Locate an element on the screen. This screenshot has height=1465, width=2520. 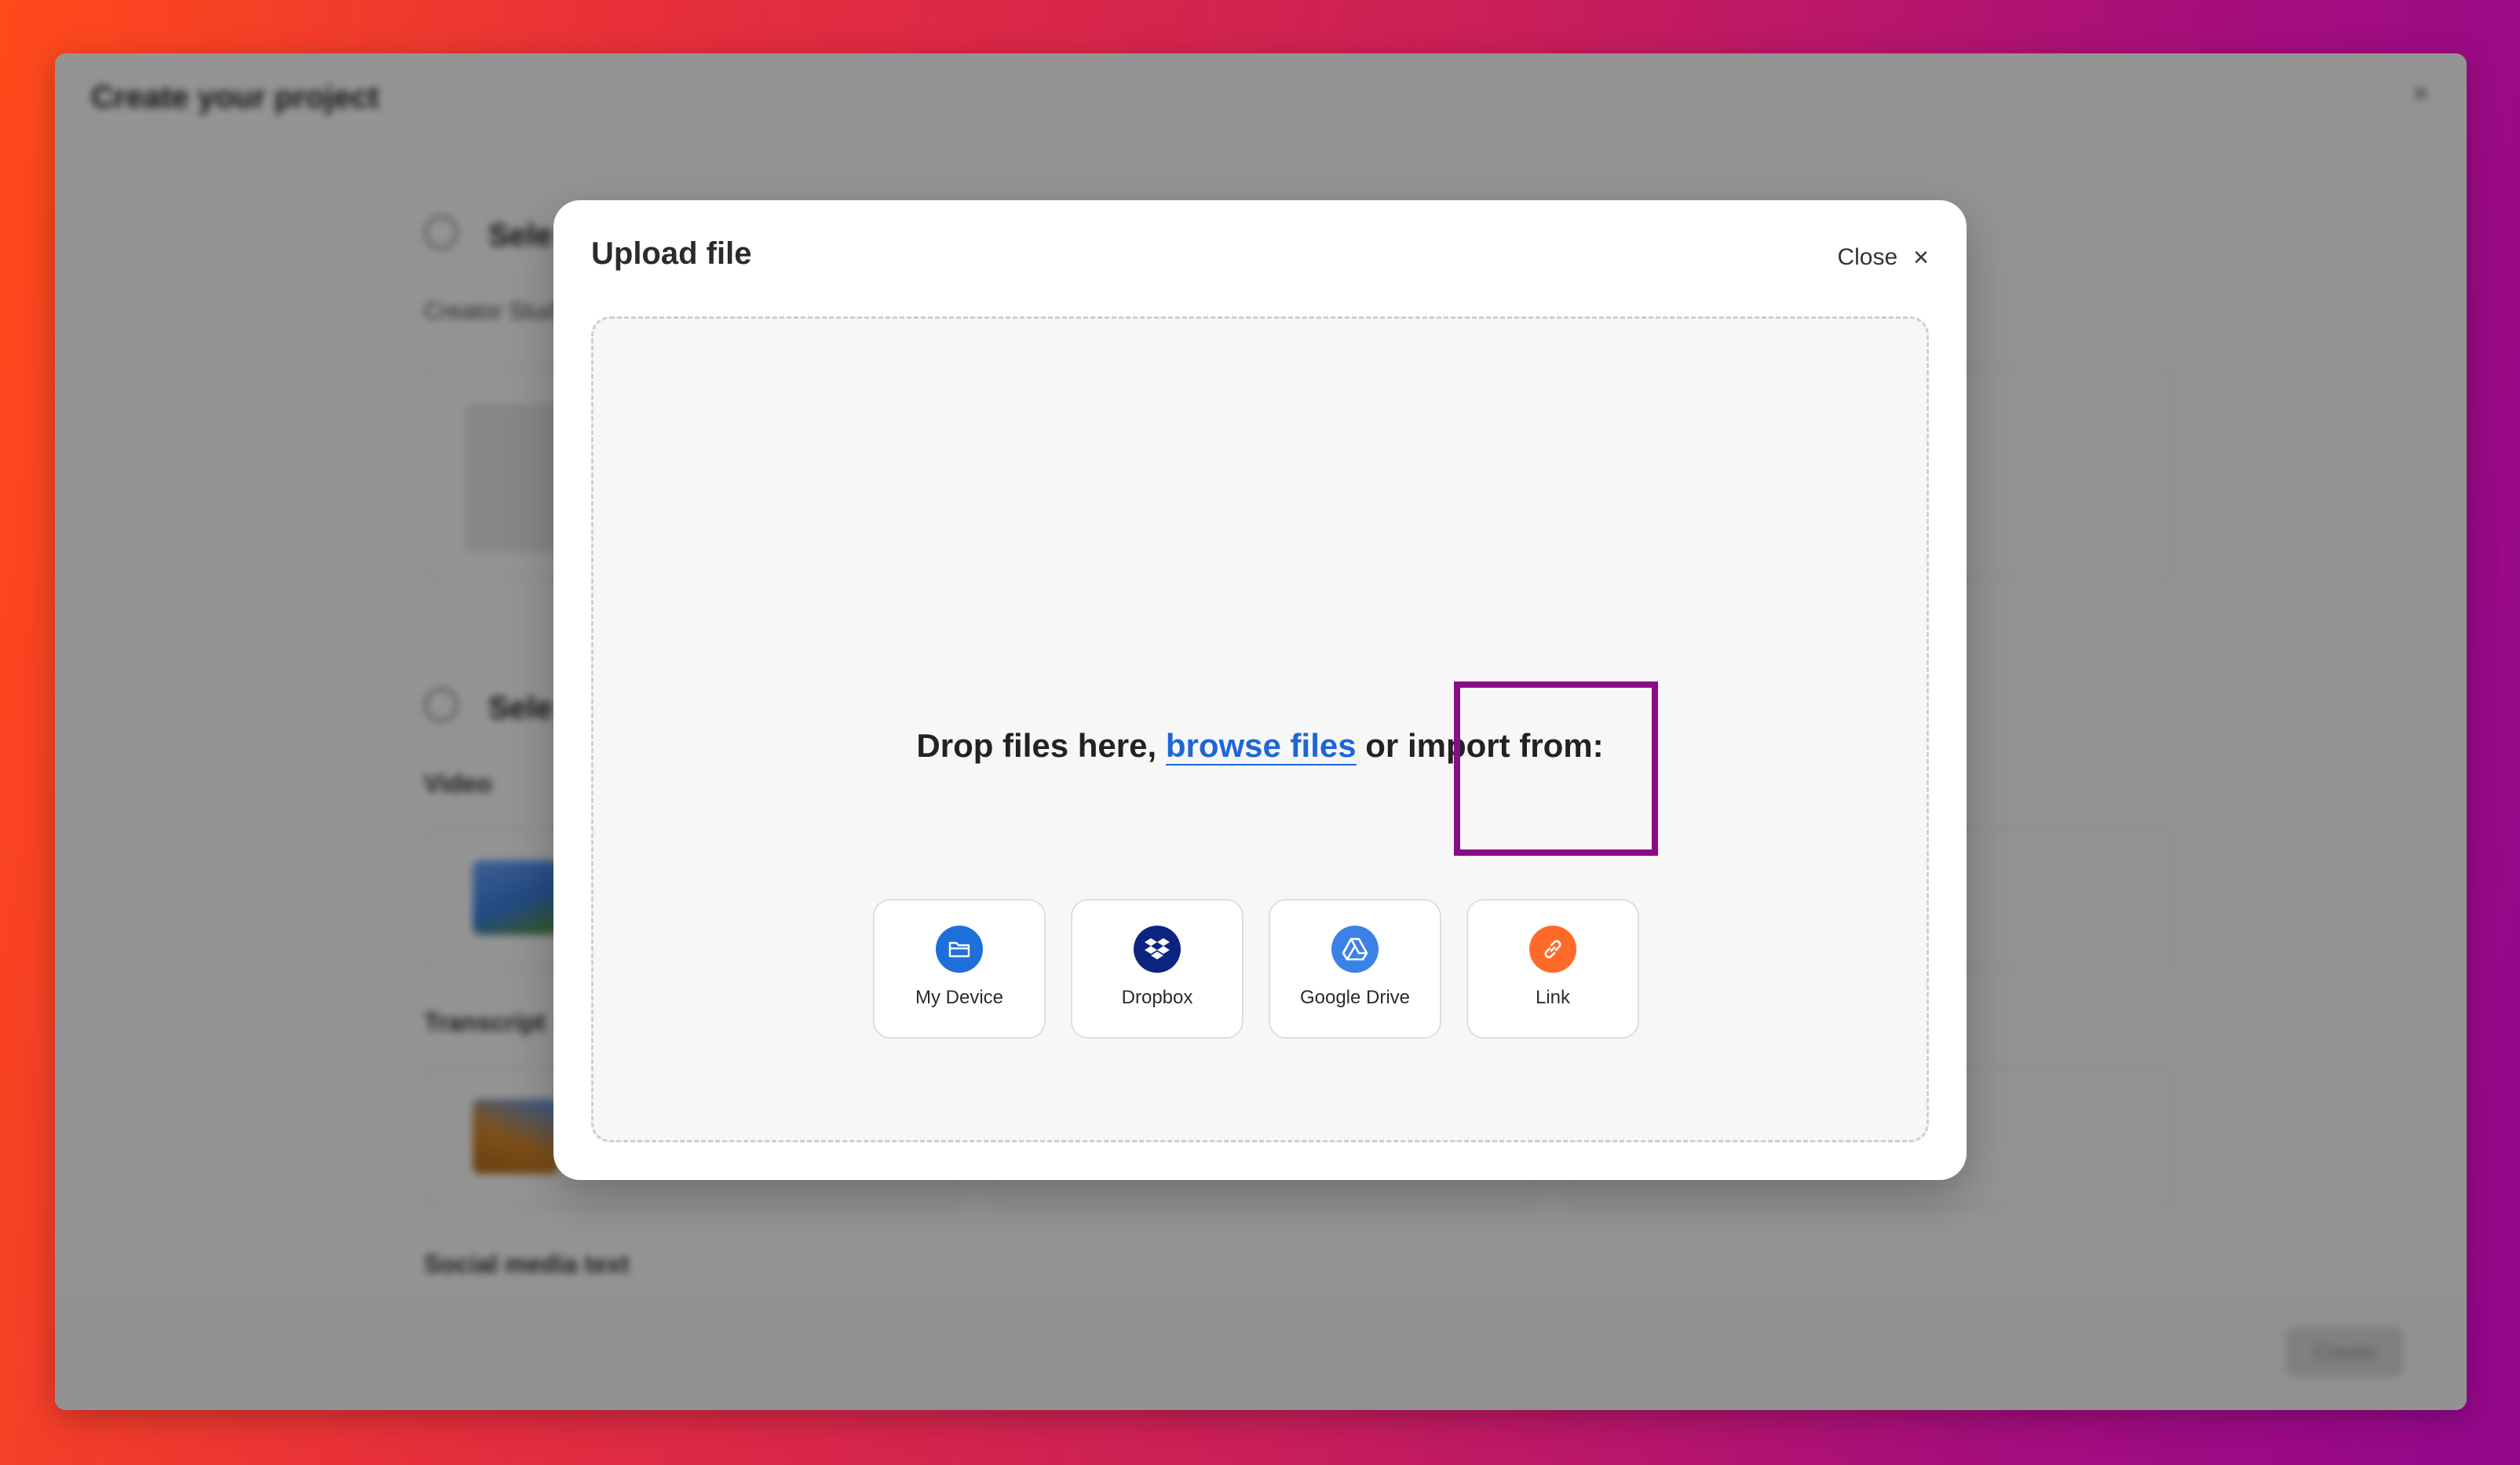
source-my-device-button: My Device is located at coordinates (959, 969).